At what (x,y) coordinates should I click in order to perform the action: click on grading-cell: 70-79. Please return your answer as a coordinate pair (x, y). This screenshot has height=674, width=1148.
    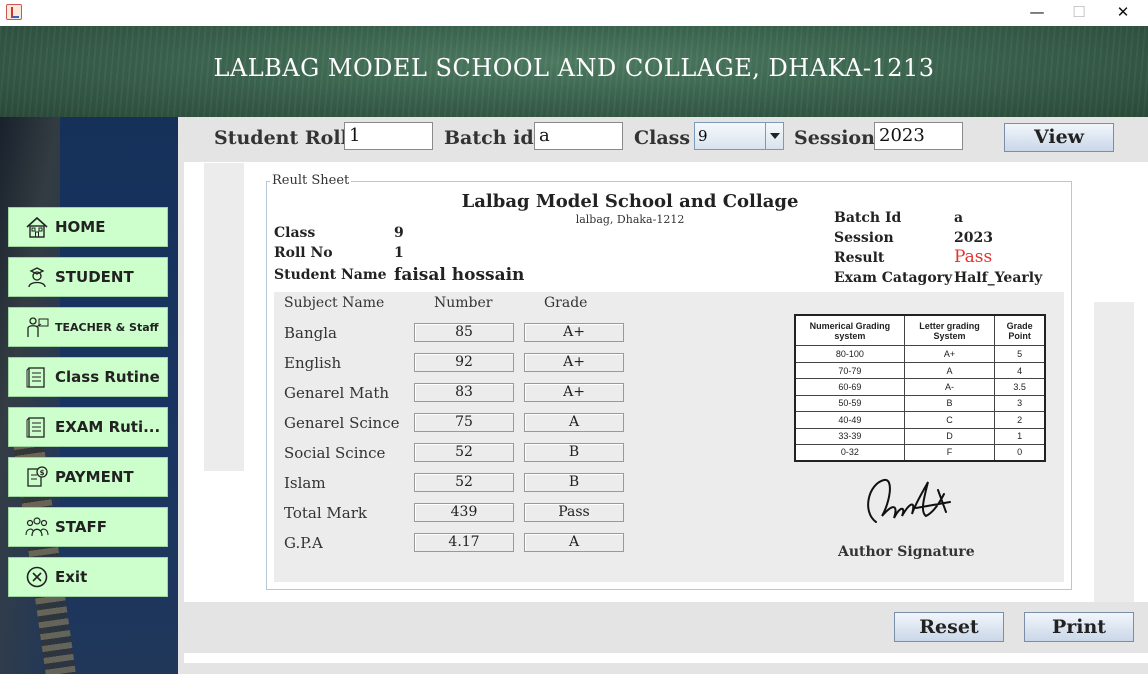
    Looking at the image, I should click on (849, 370).